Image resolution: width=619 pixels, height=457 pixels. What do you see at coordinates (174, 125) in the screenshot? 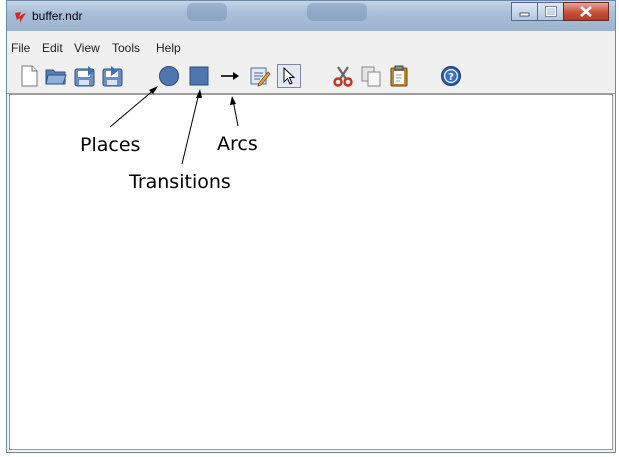
I see `annotation-arrows` at bounding box center [174, 125].